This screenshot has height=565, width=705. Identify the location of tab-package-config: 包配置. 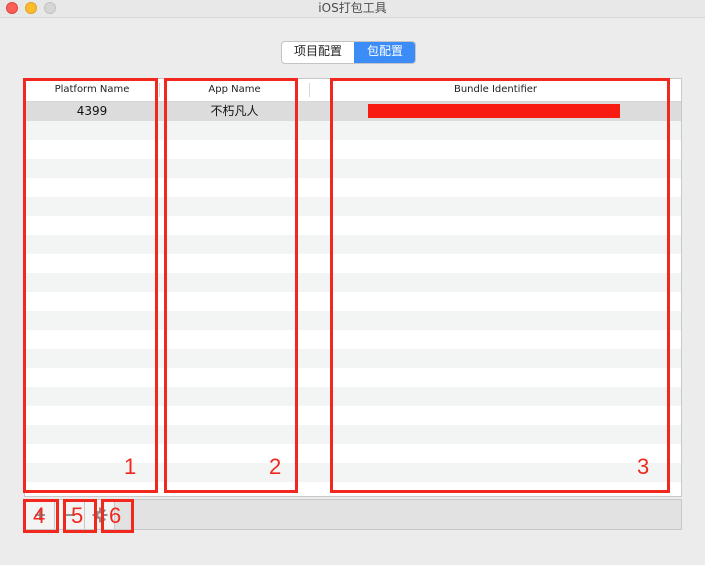
(385, 52).